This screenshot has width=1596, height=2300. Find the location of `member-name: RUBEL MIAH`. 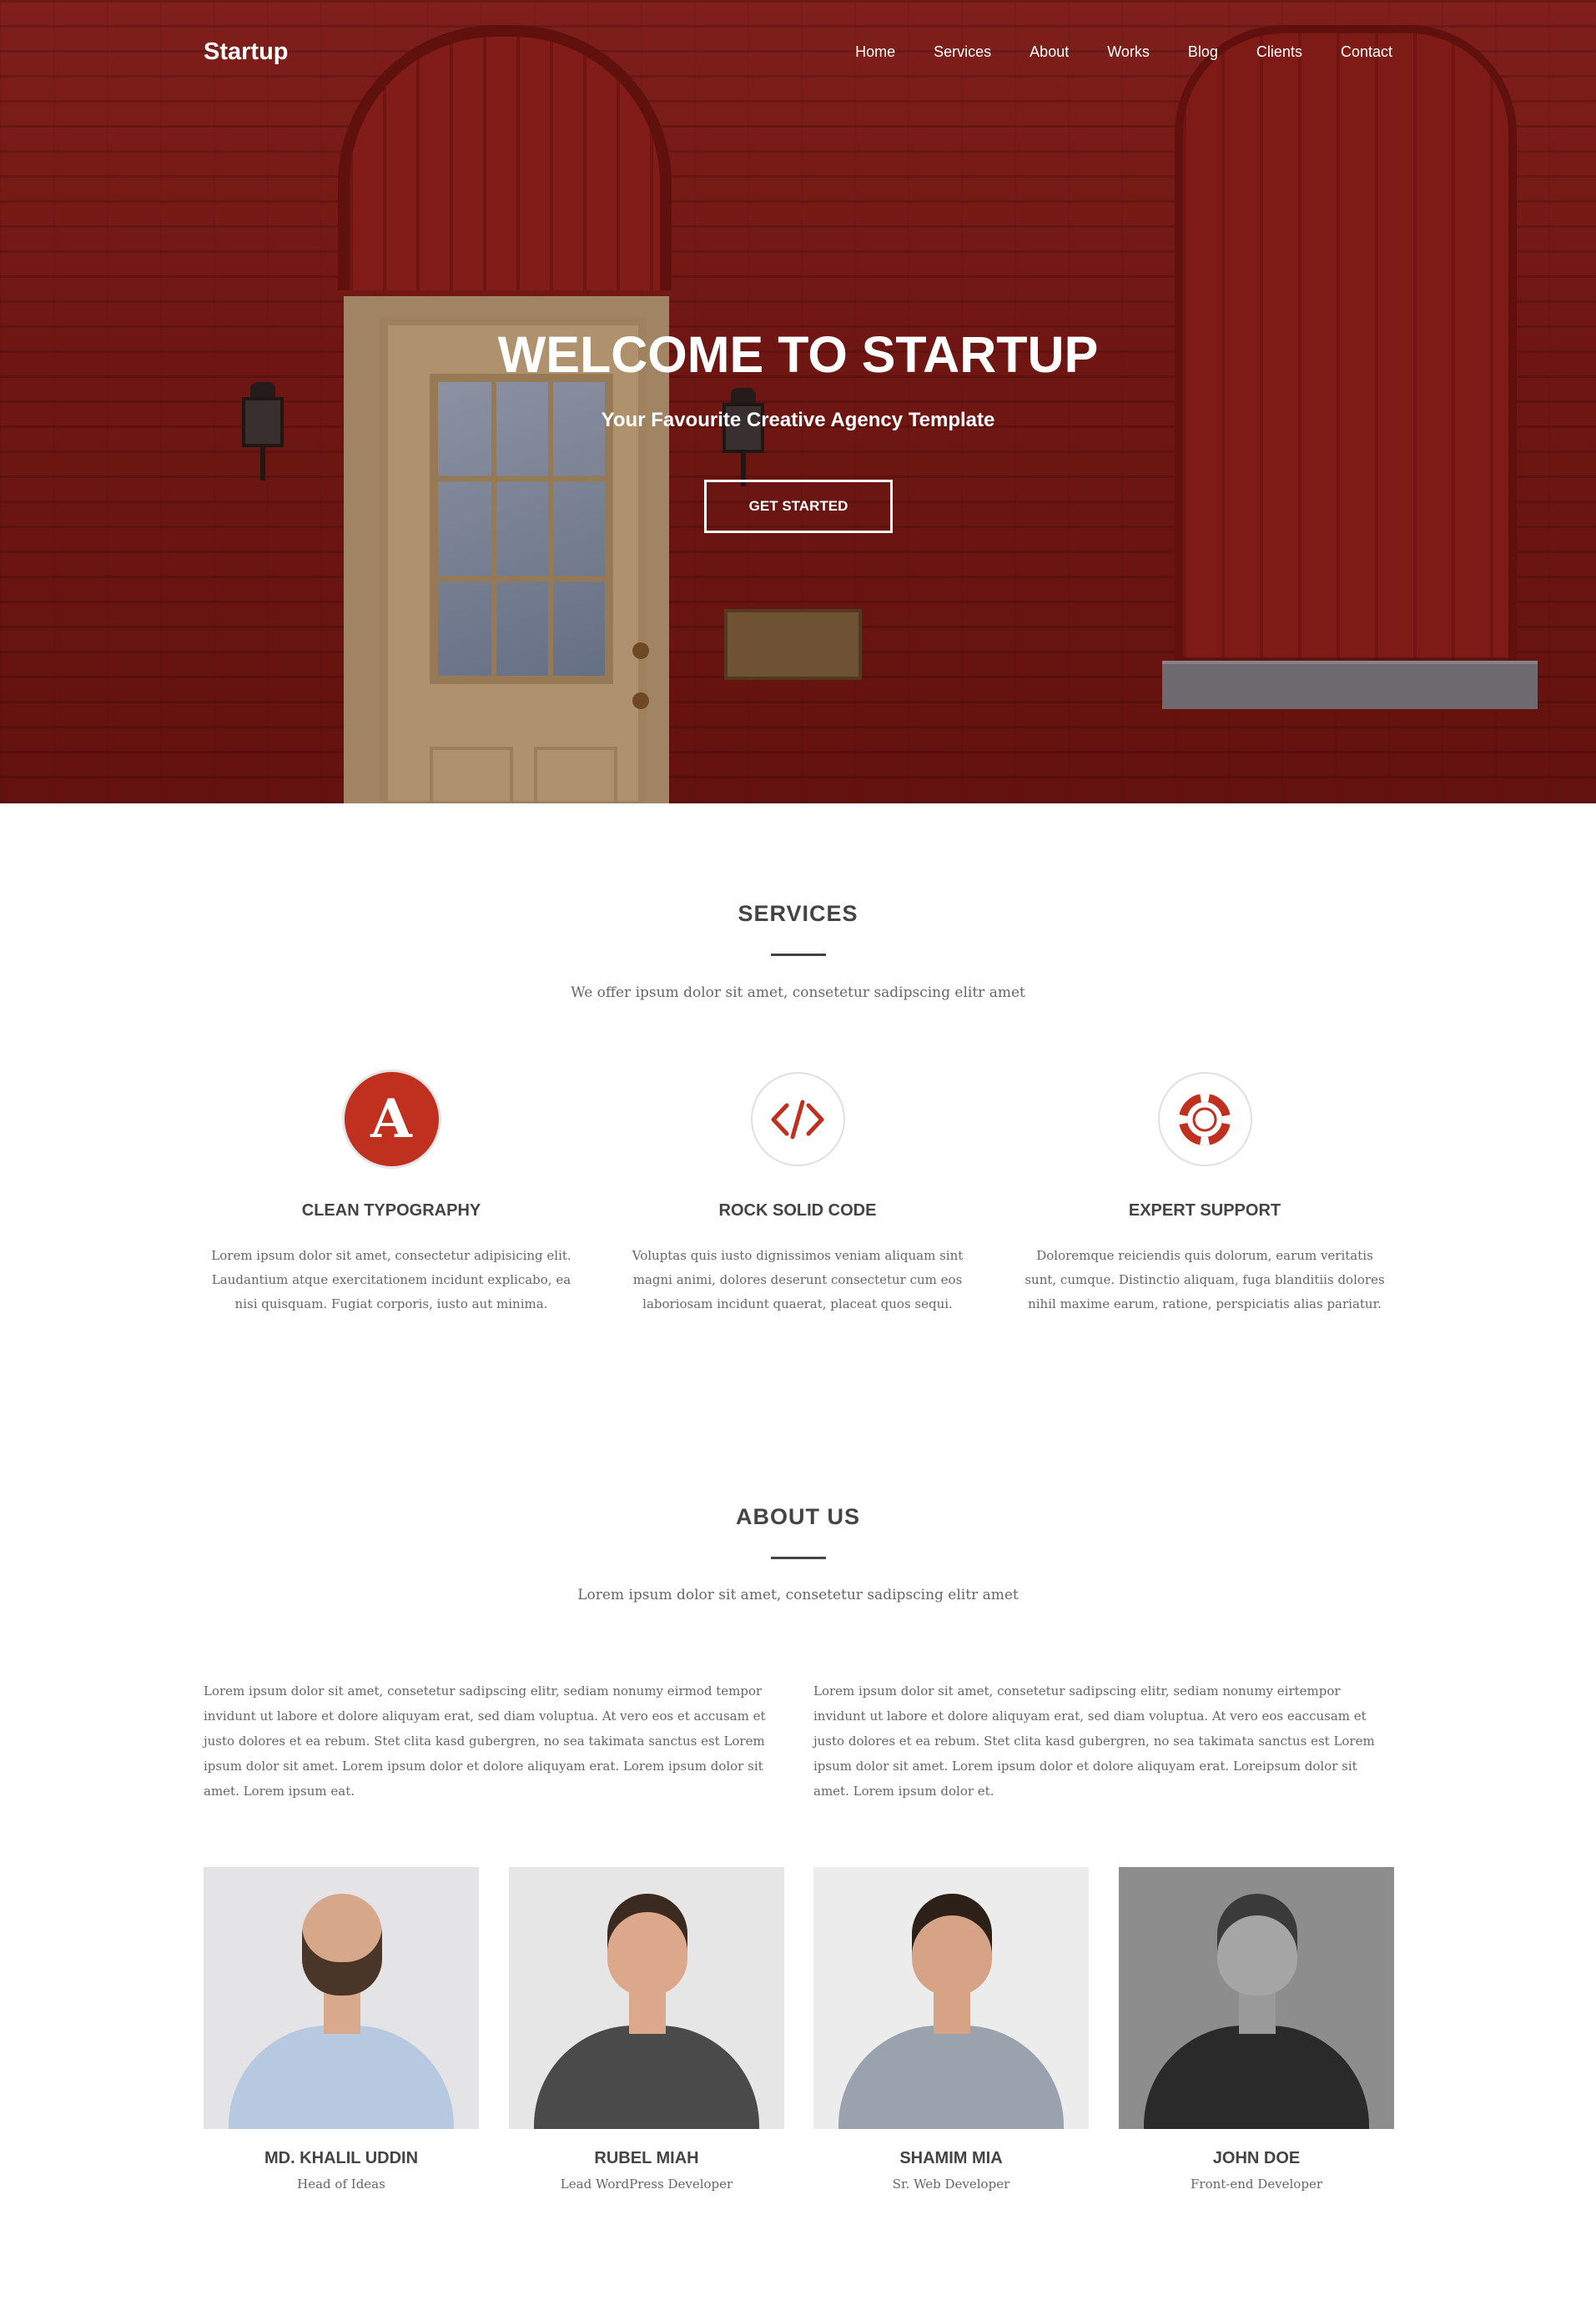

member-name: RUBEL MIAH is located at coordinates (647, 2158).